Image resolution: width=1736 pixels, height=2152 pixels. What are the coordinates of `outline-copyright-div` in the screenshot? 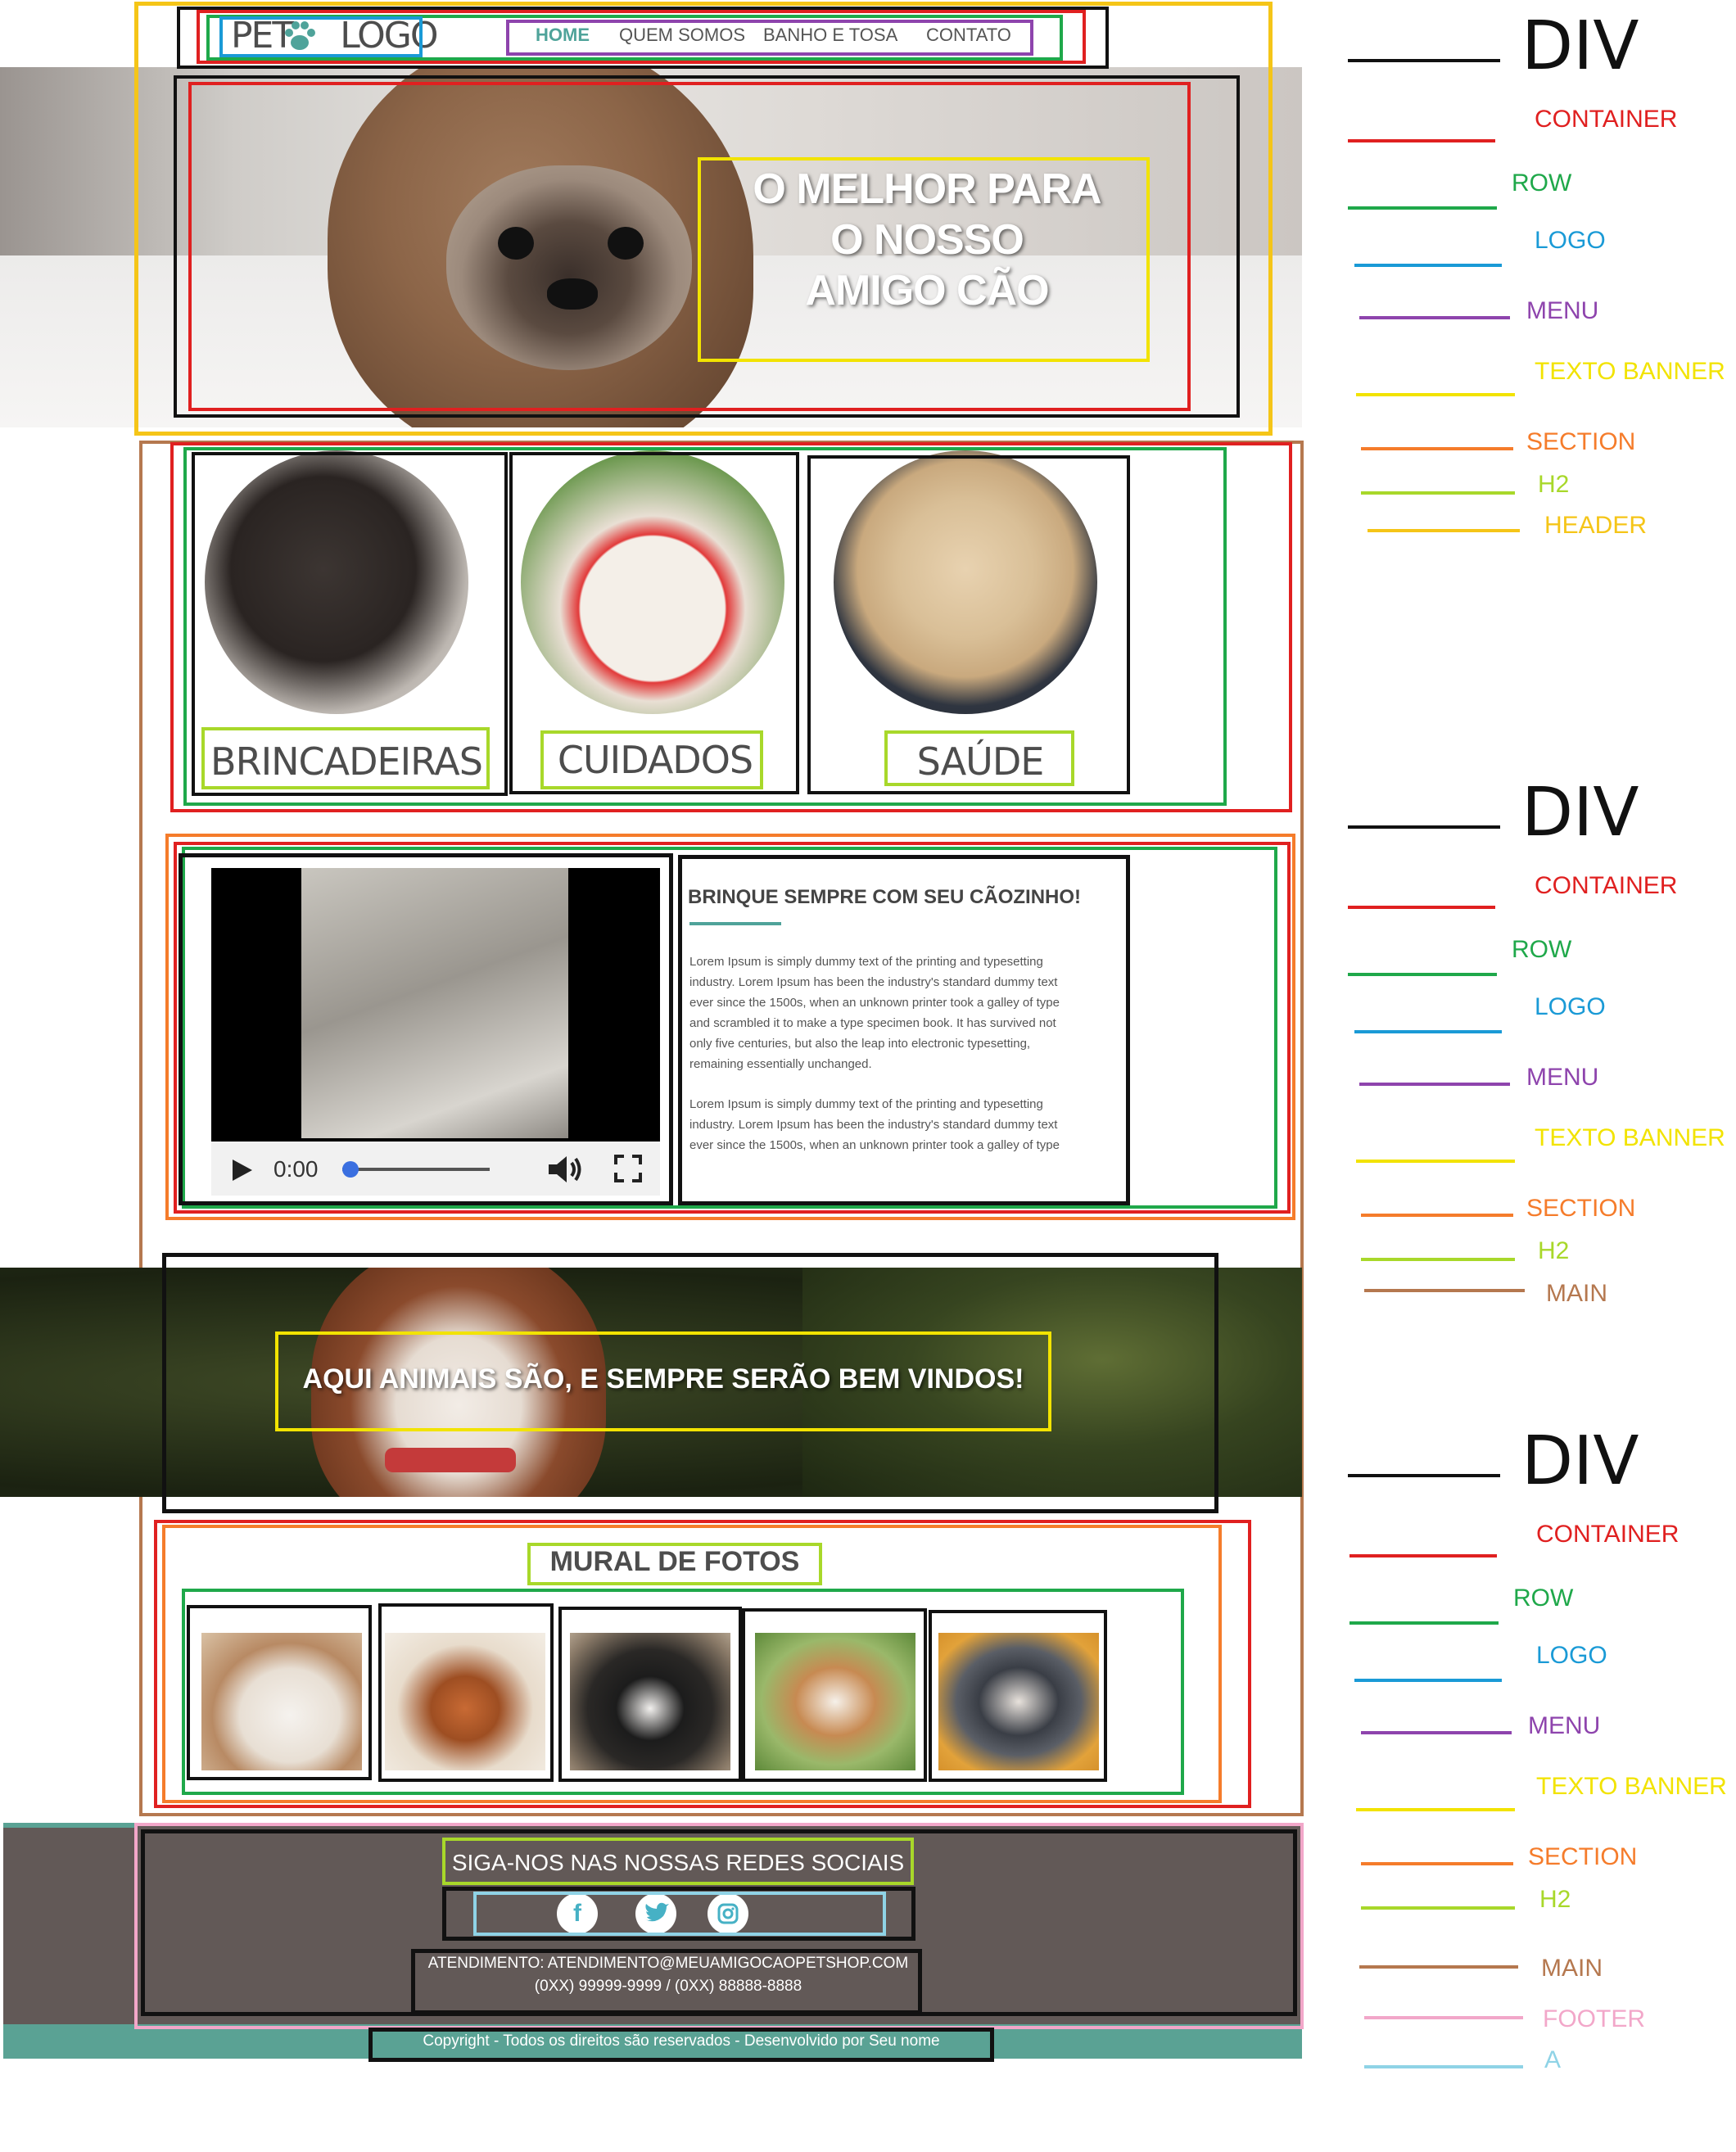 It's located at (681, 2045).